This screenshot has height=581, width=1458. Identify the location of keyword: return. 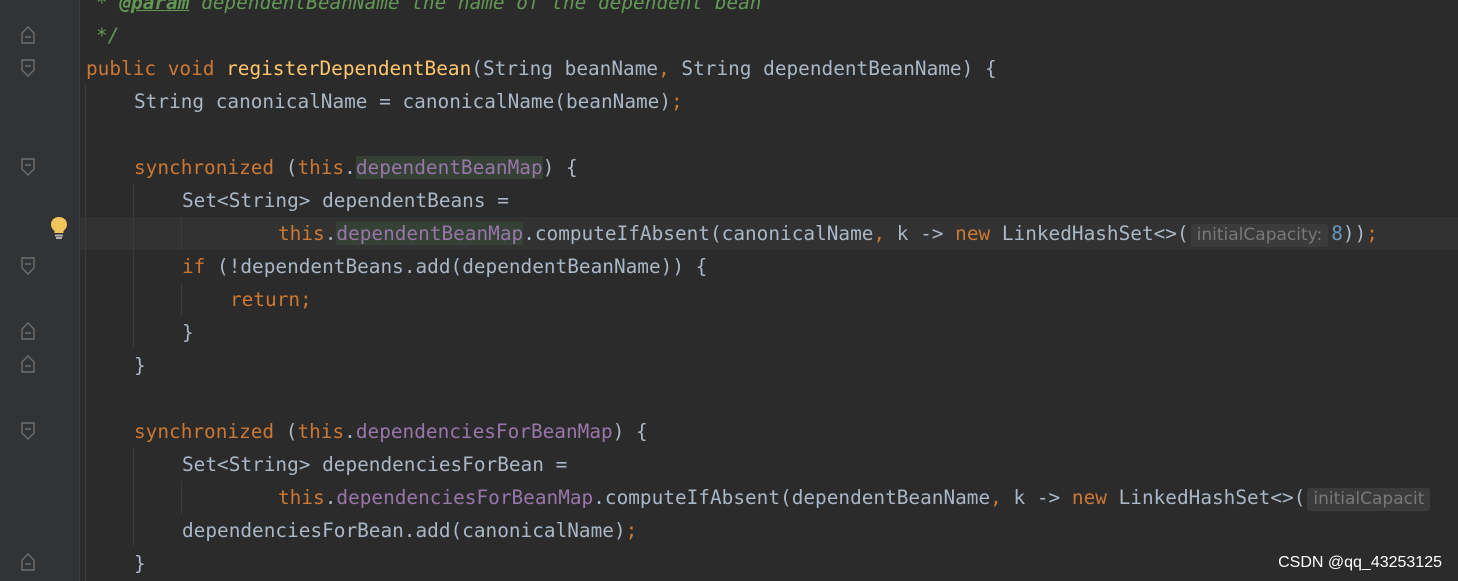
(265, 299).